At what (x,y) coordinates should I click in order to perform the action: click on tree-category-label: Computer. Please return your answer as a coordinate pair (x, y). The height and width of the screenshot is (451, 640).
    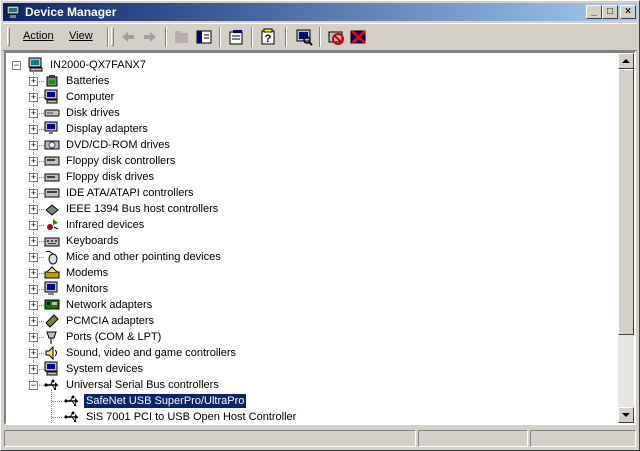
    Looking at the image, I should click on (90, 97).